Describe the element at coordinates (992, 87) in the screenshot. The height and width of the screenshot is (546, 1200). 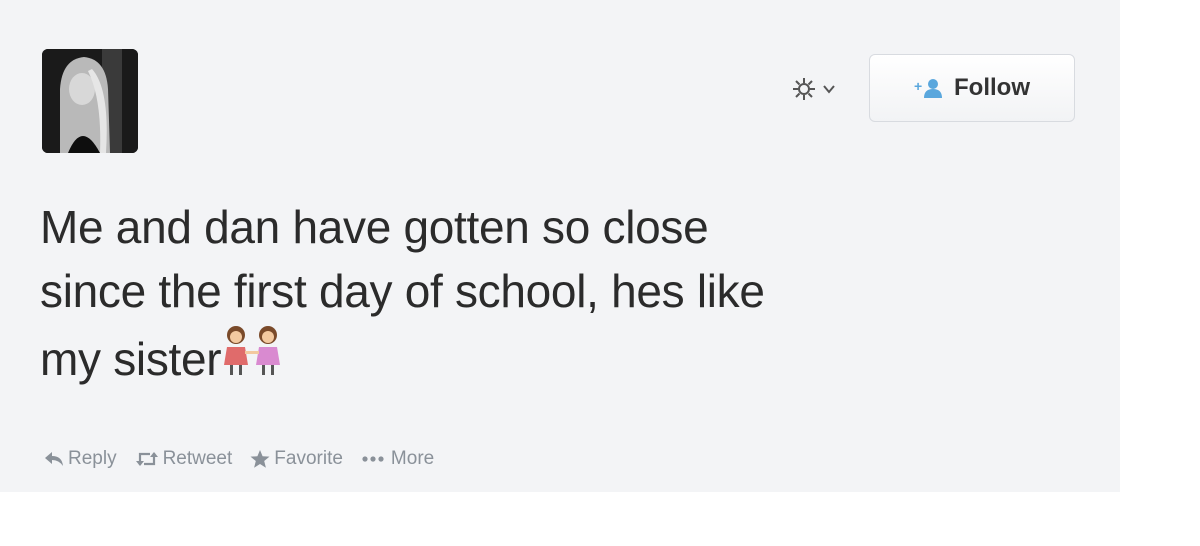
I see `follow-label: Follow` at that location.